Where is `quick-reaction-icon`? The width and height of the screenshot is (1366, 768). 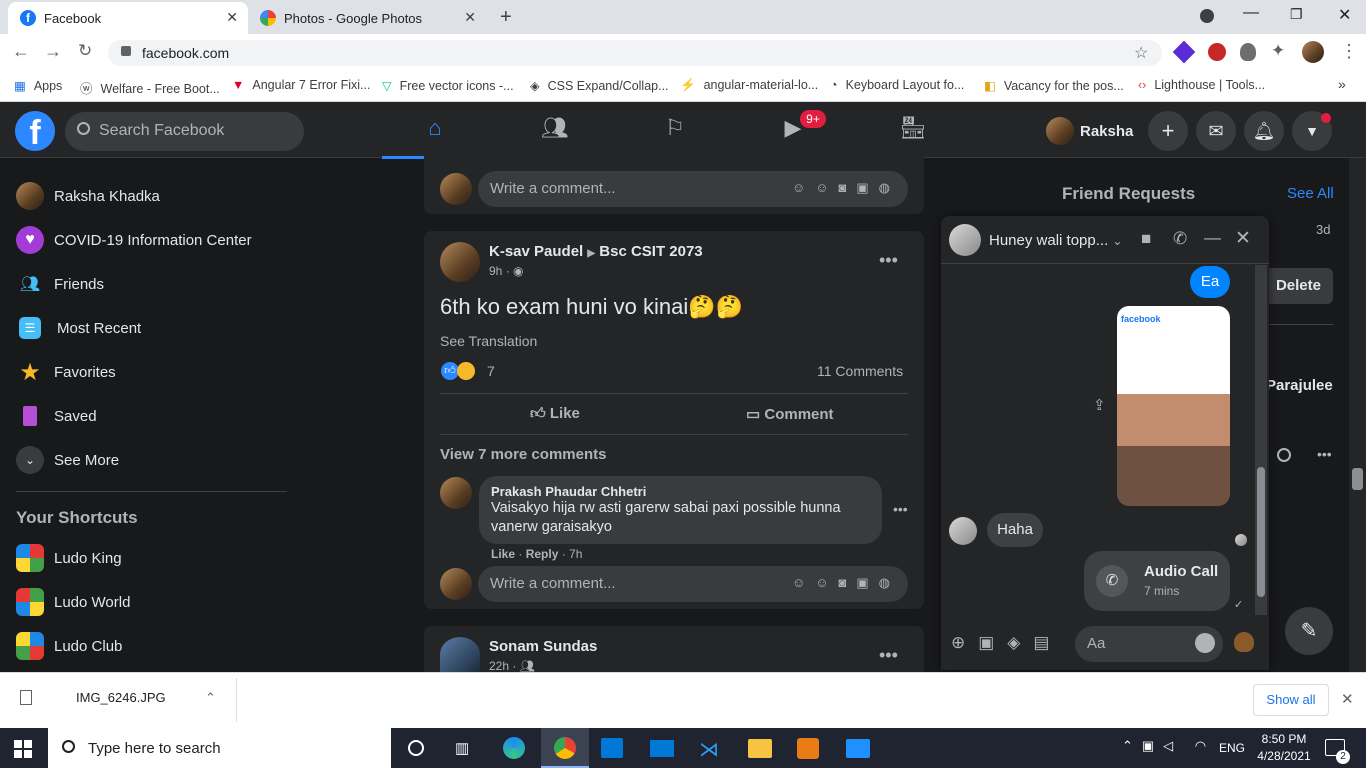
quick-reaction-icon is located at coordinates (1244, 642).